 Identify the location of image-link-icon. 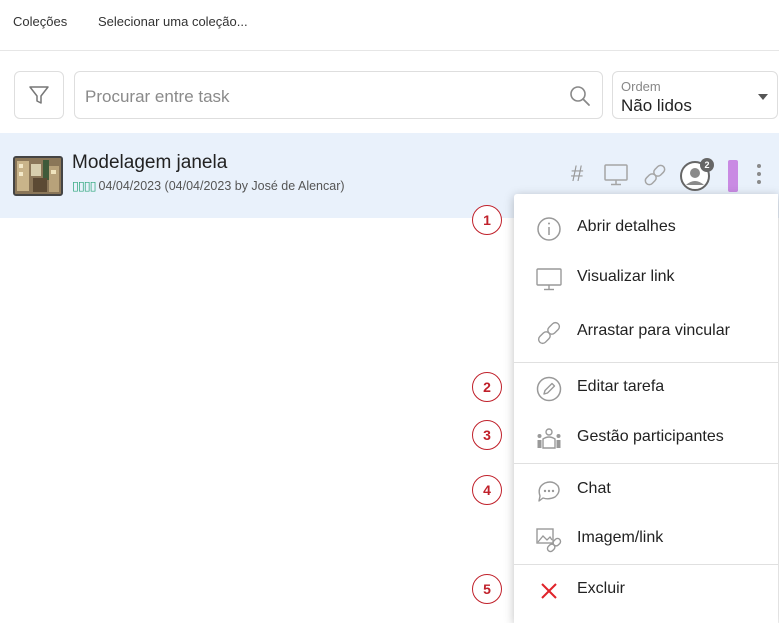
(549, 540).